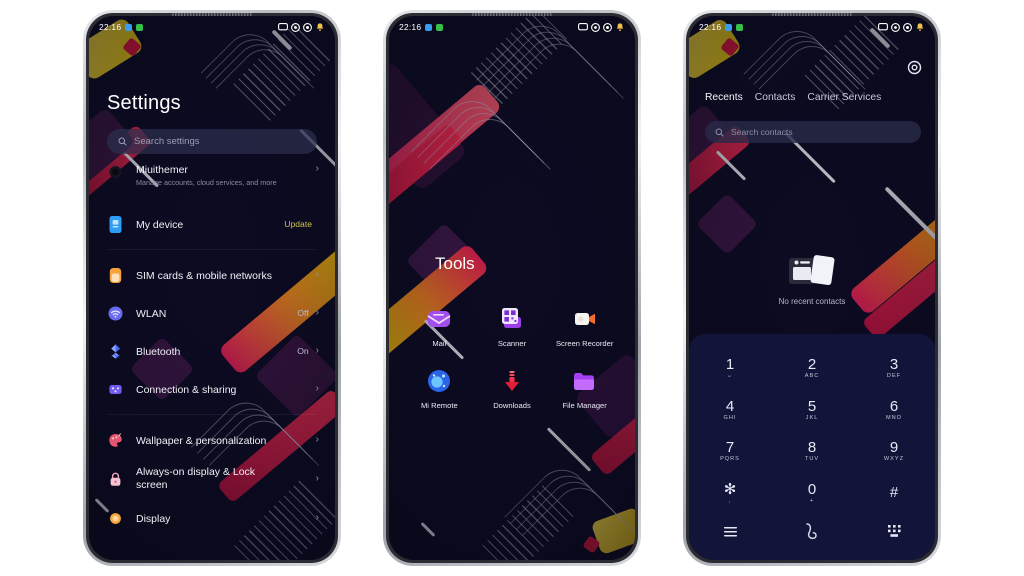 The image size is (1024, 576). I want to click on dialpad-key-7: 7 PQRS, so click(730, 452).